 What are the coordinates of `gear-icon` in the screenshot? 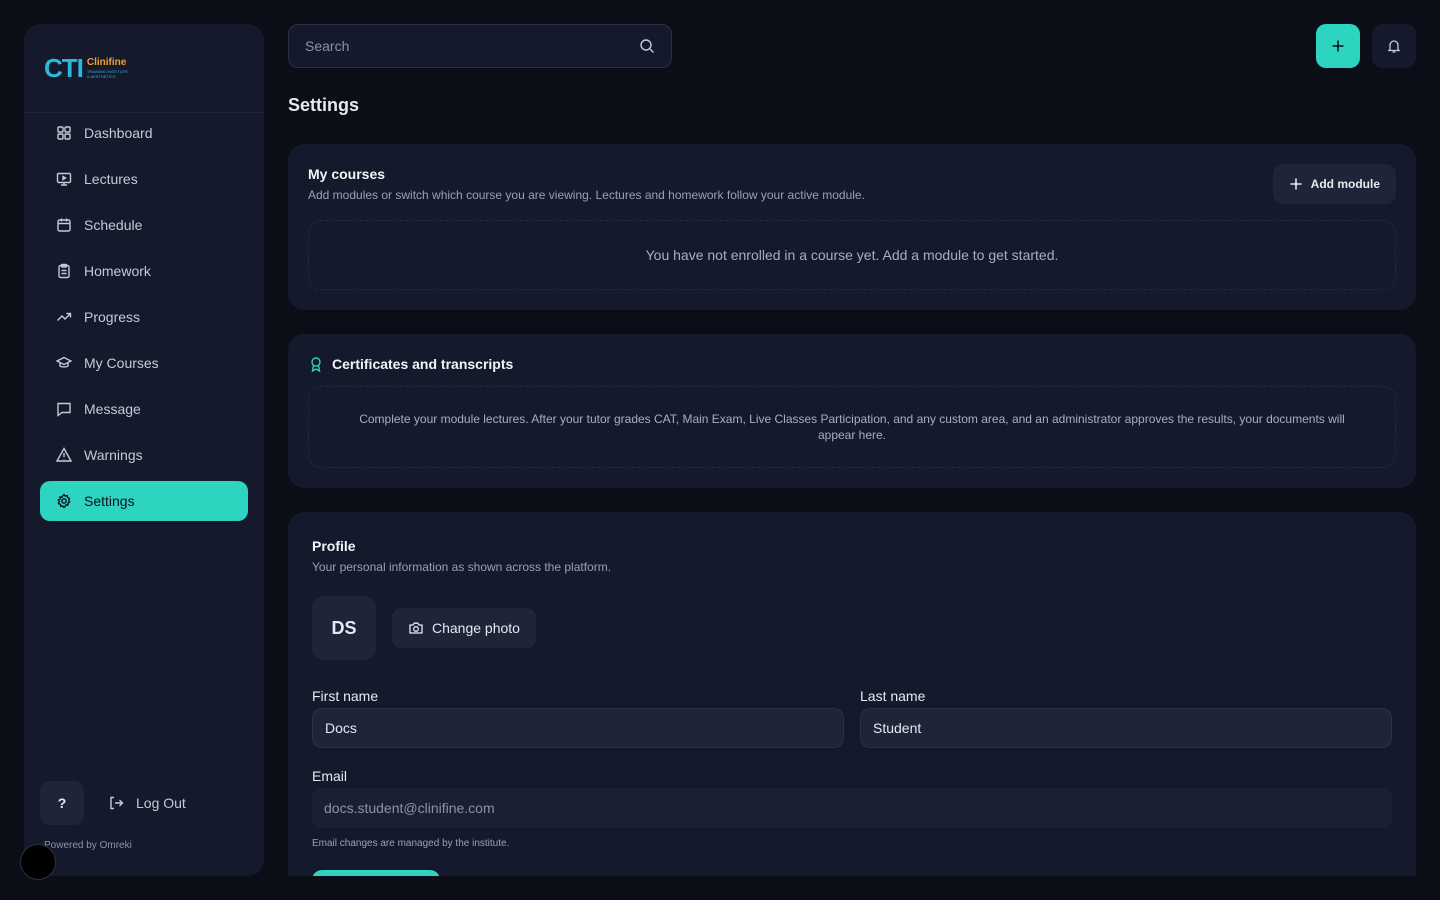 It's located at (64, 501).